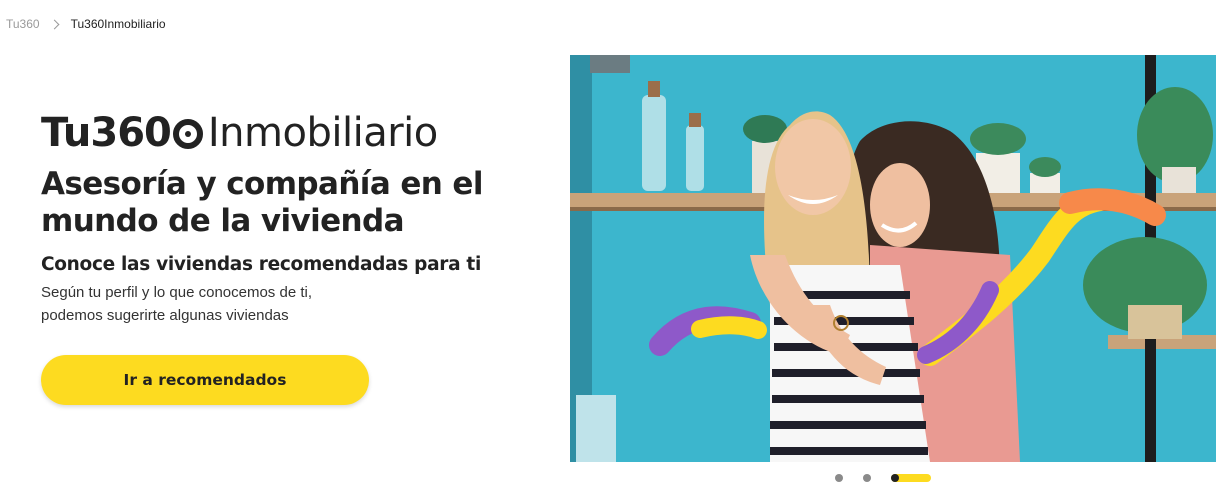 The width and height of the screenshot is (1218, 492). I want to click on breadcrumb-link-tu360: Tu360, so click(23, 24).